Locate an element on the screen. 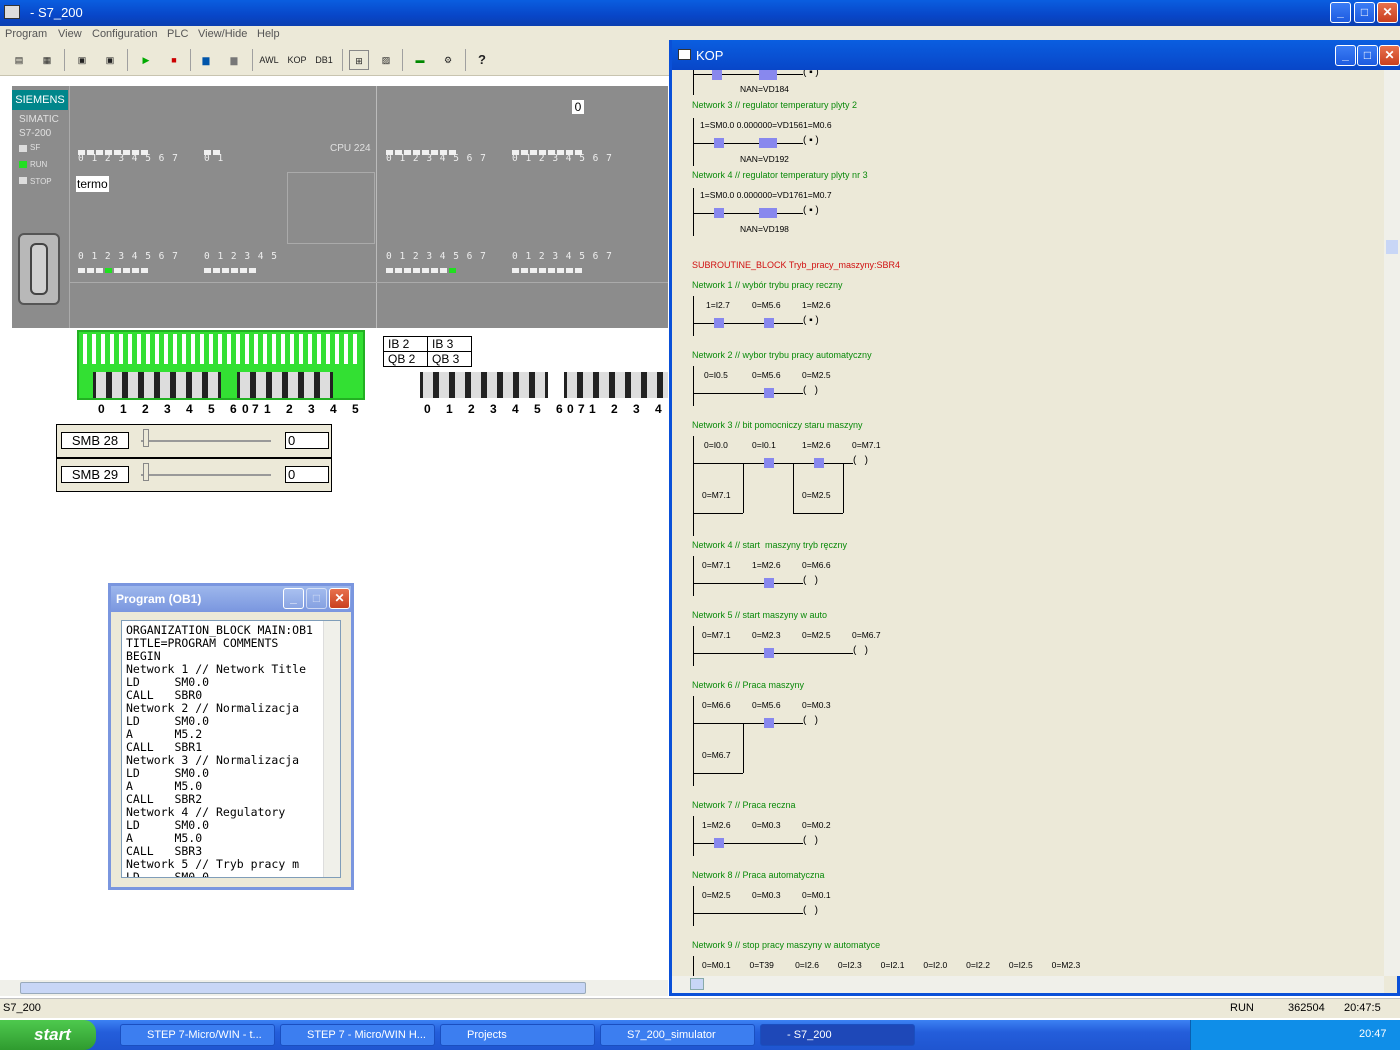 The height and width of the screenshot is (1050, 1400). kop-s6-d: 0=M6.7 is located at coordinates (716, 755).